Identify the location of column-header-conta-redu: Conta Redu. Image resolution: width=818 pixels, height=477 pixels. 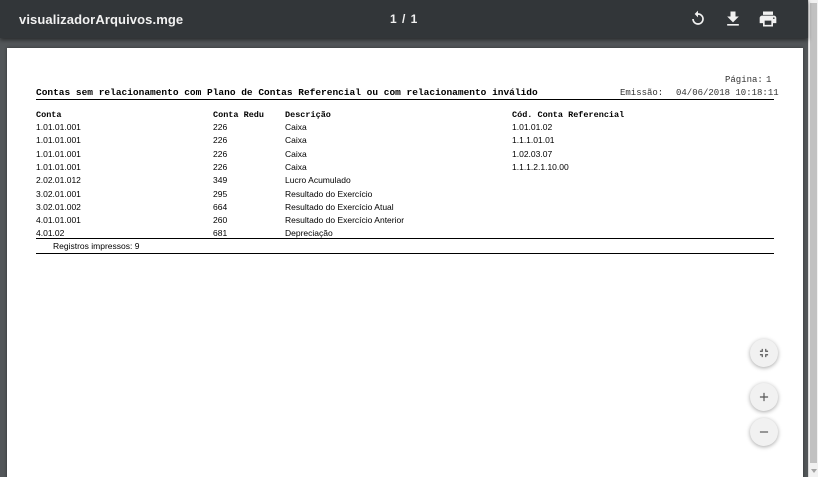
(239, 115).